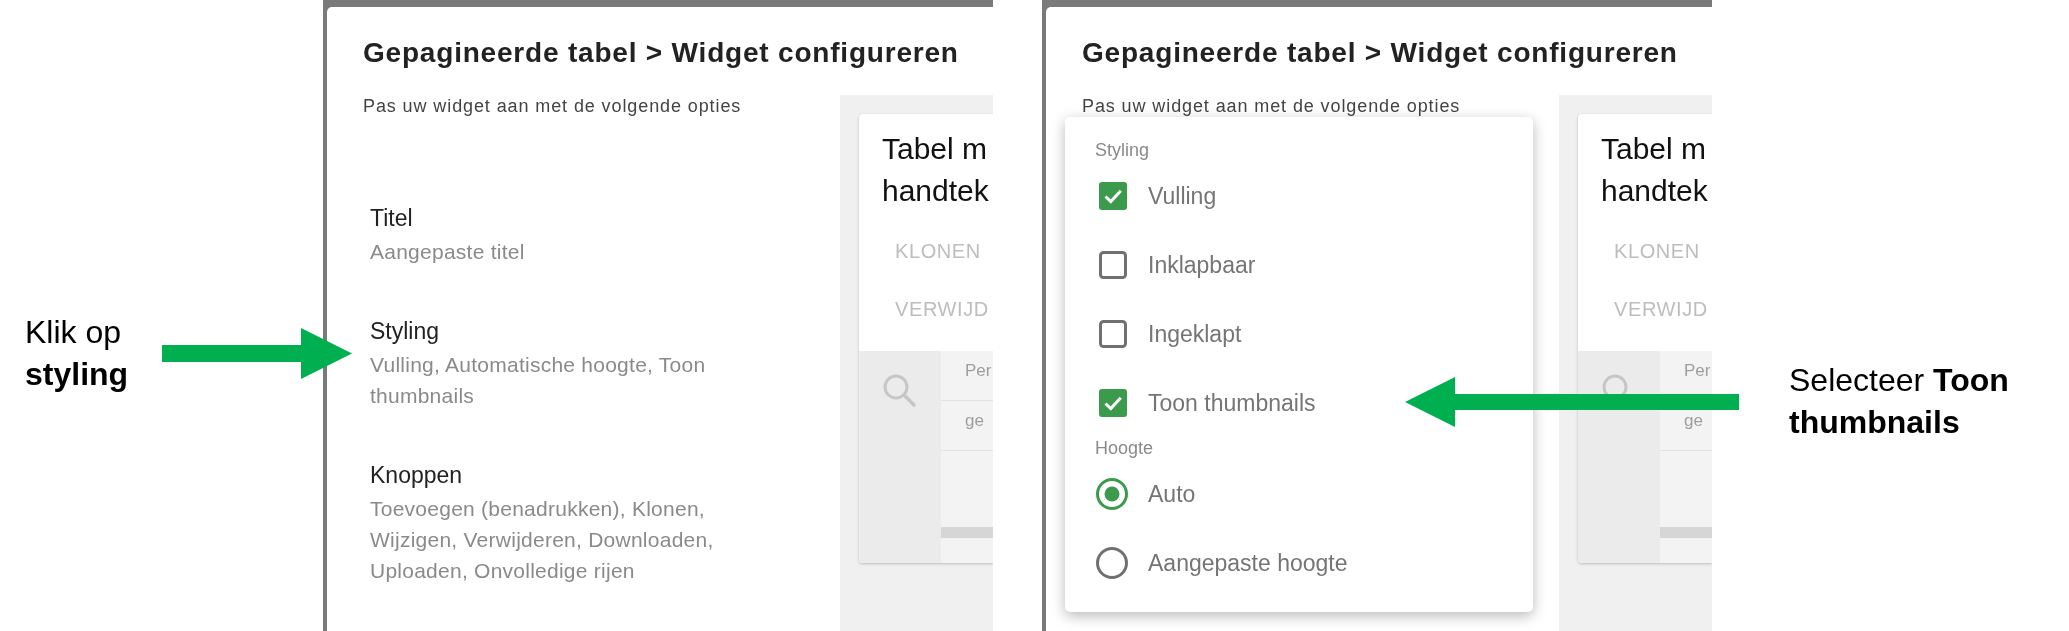  What do you see at coordinates (1170, 333) in the screenshot?
I see `checkbox-option: Ingeklapt` at bounding box center [1170, 333].